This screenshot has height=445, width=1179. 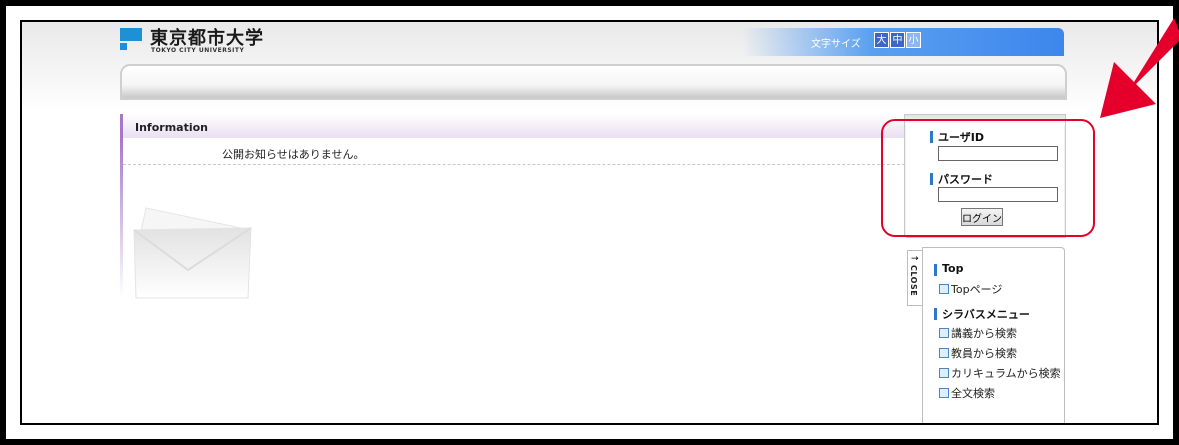 I want to click on menu-section-top: Top, so click(x=948, y=269).